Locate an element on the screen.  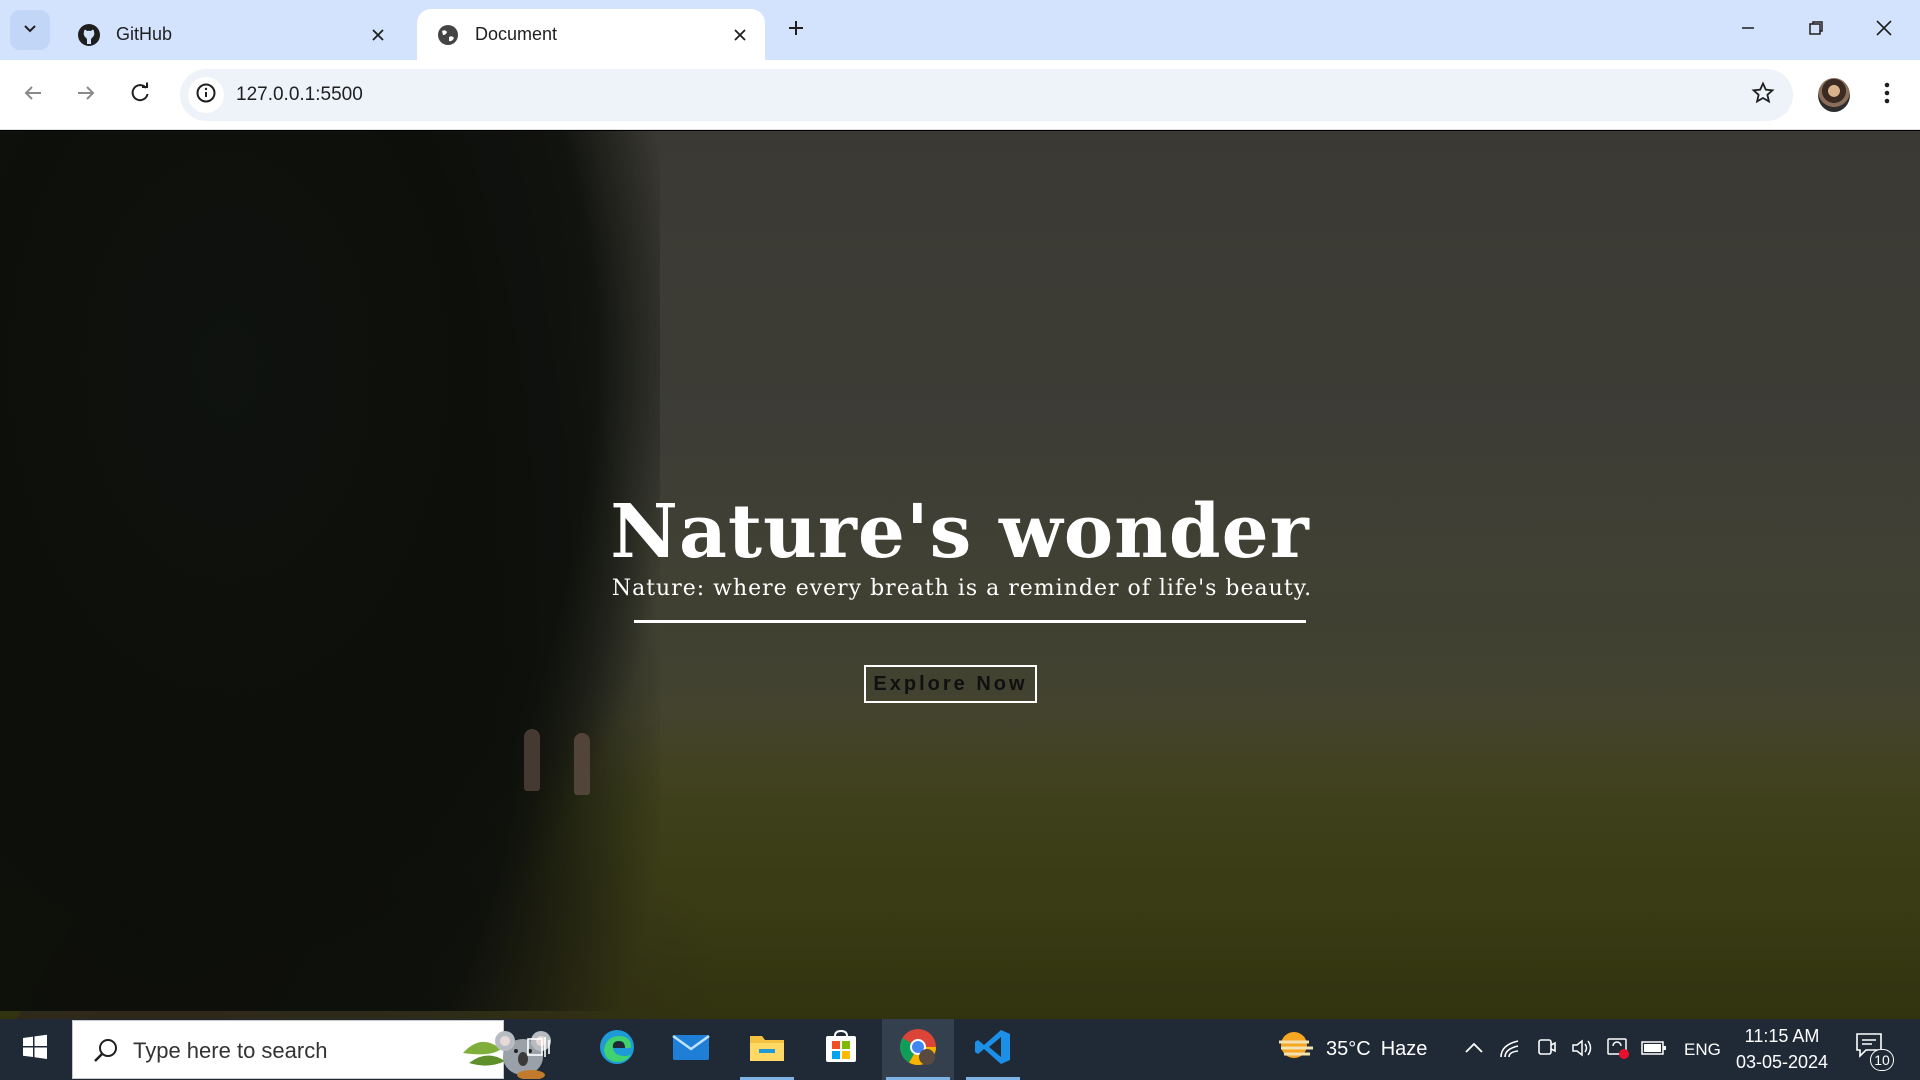
speaker-icon is located at coordinates (1582, 1050).